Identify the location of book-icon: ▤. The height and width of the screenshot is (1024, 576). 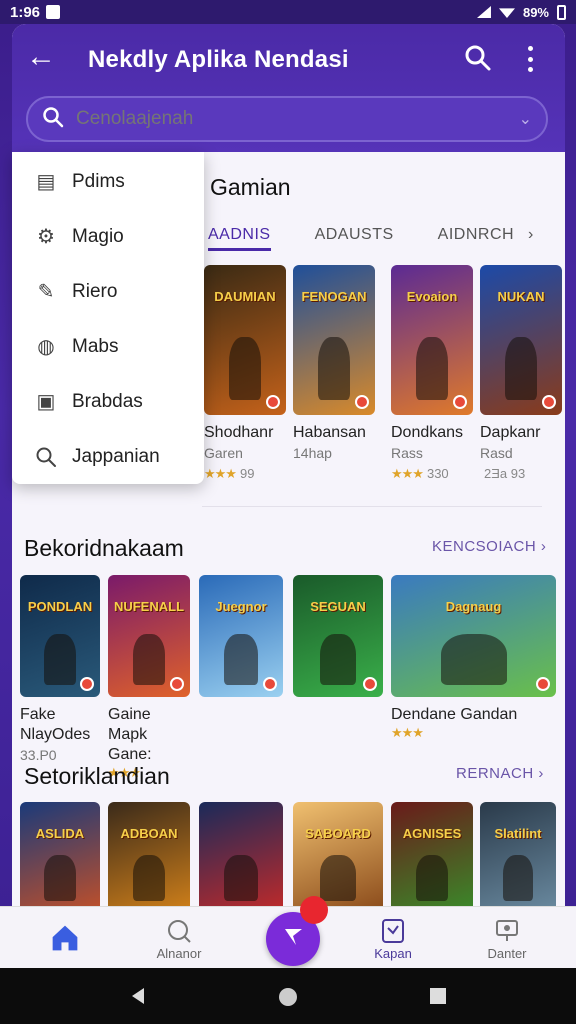
(46, 182).